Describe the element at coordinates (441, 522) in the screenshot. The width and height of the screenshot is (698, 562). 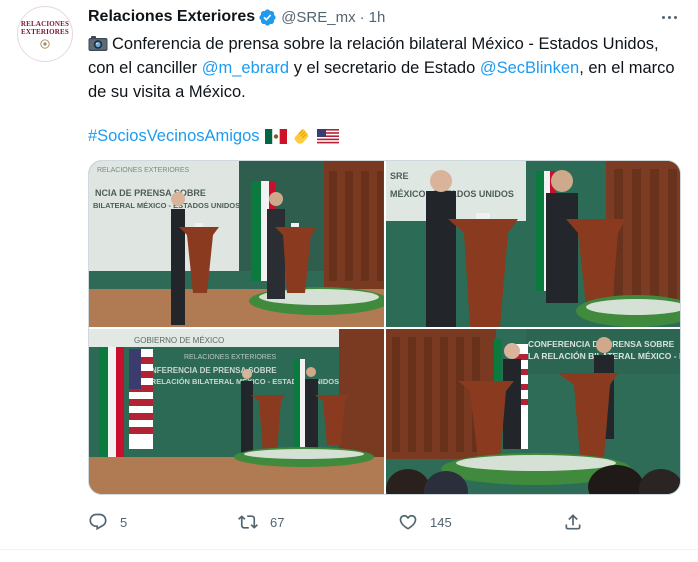
I see `like-count: 145` at that location.